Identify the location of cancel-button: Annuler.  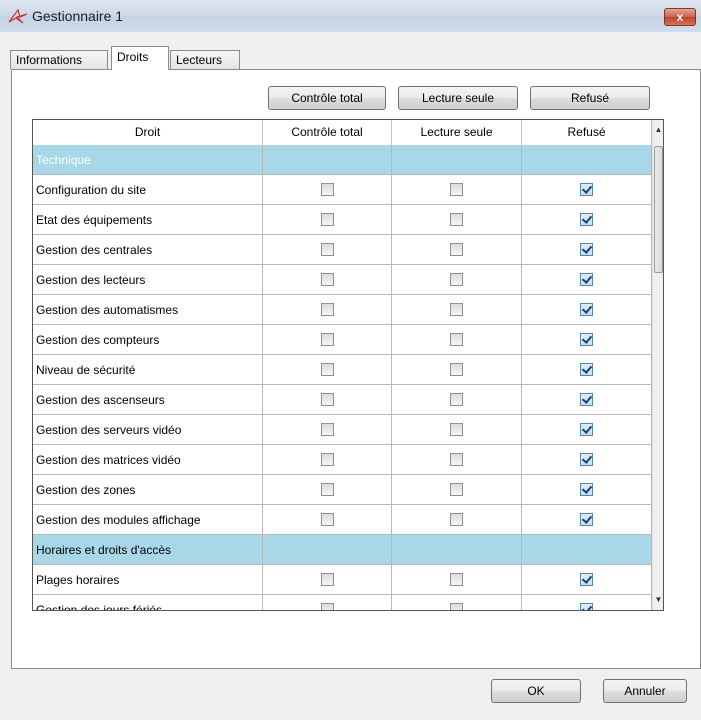
(645, 691).